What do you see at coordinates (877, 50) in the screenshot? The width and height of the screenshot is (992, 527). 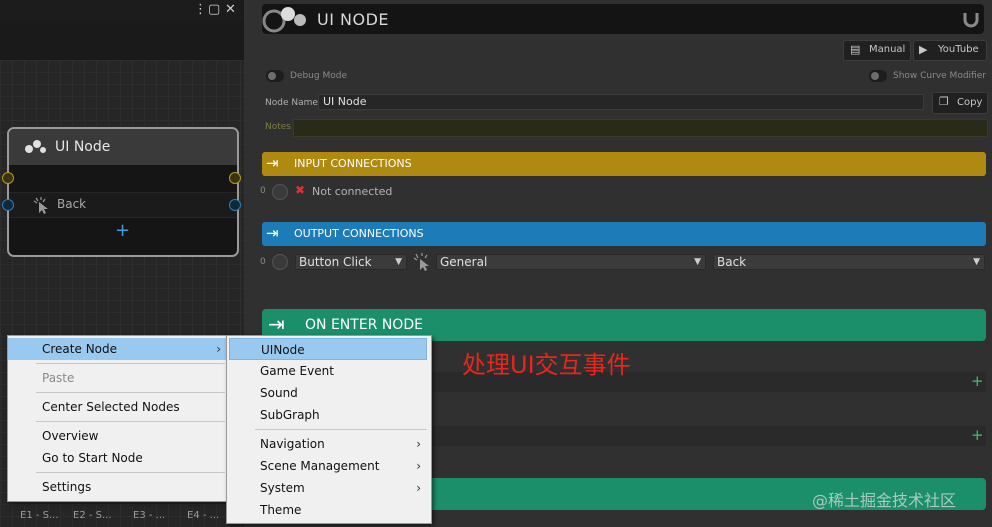 I see `manual-button: ▤ Manual` at bounding box center [877, 50].